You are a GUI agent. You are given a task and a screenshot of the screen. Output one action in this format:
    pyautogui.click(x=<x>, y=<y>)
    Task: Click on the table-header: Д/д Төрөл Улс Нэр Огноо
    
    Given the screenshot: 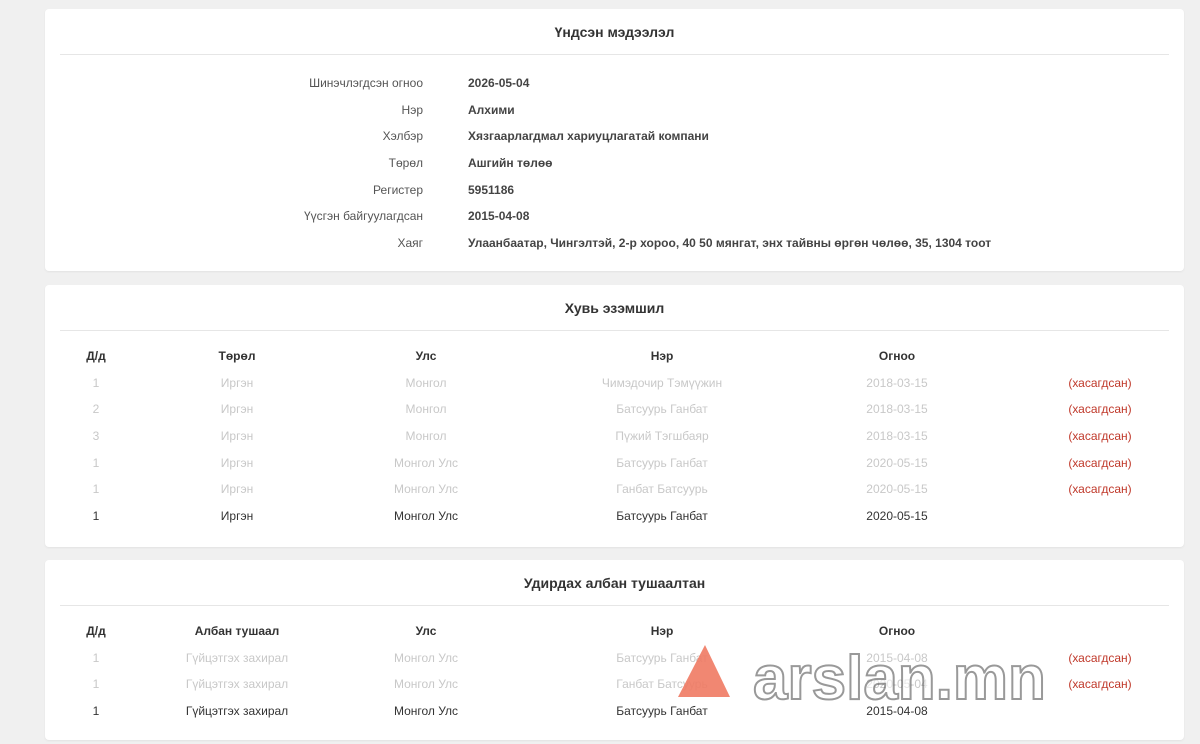 What is the action you would take?
    pyautogui.click(x=614, y=358)
    